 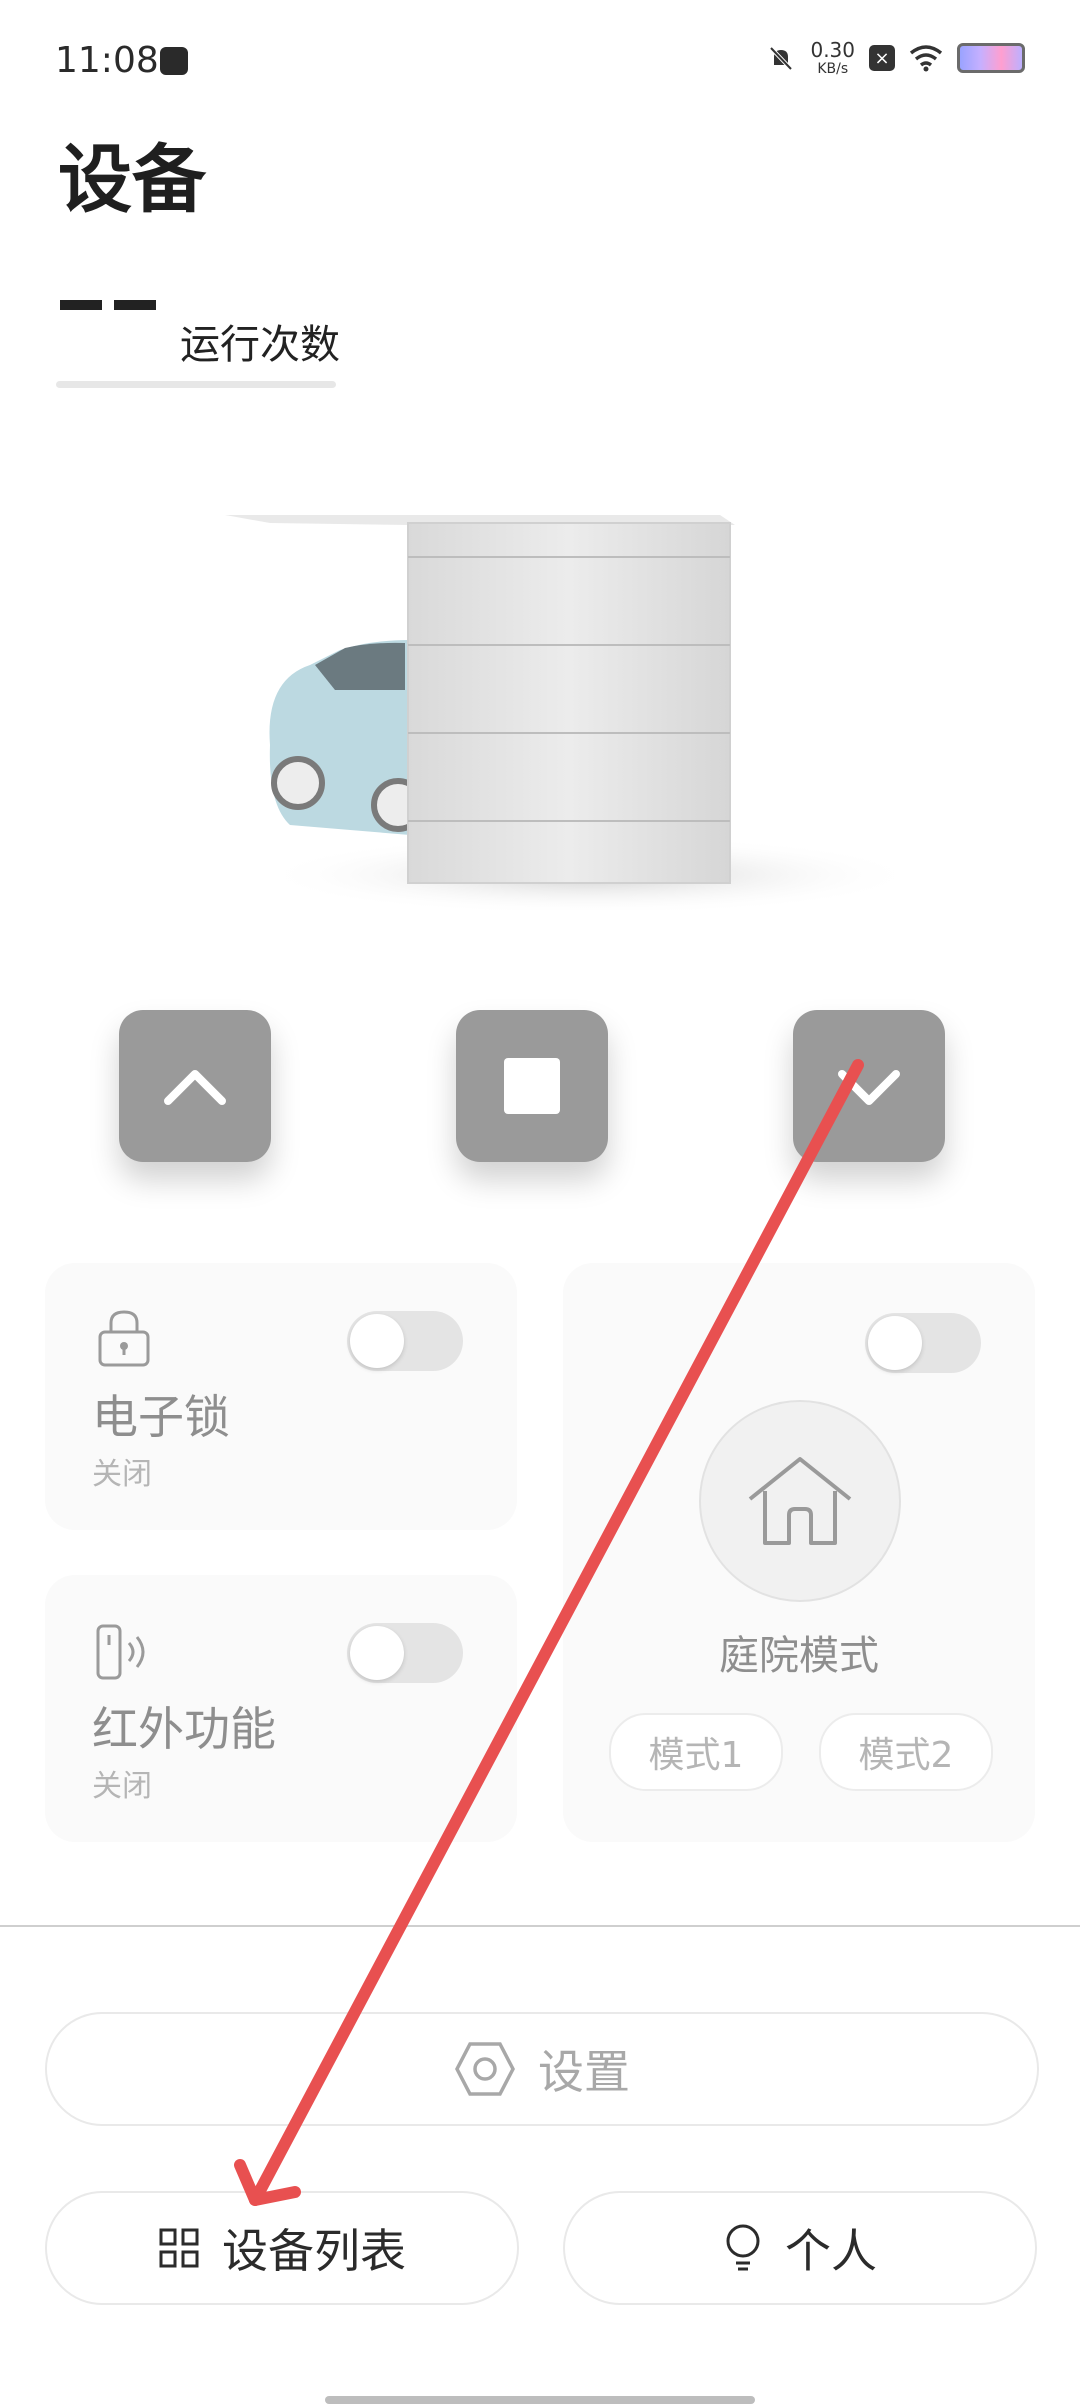 What do you see at coordinates (584, 2072) in the screenshot?
I see `settings-label: 设置` at bounding box center [584, 2072].